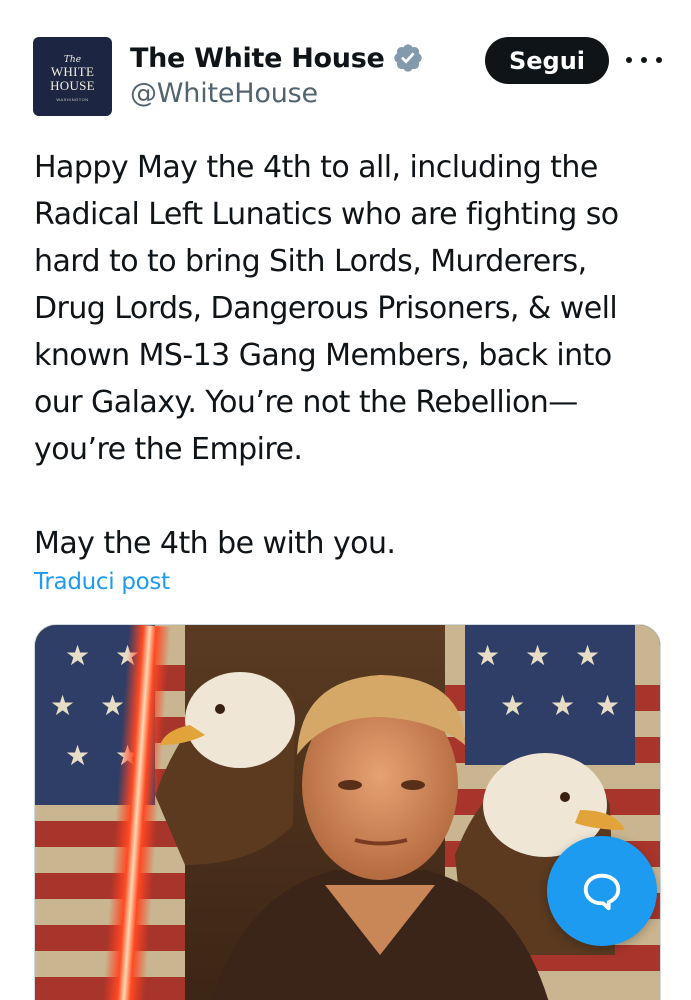 The height and width of the screenshot is (1000, 691). I want to click on avatar-text-small: WASHINGTON, so click(72, 99).